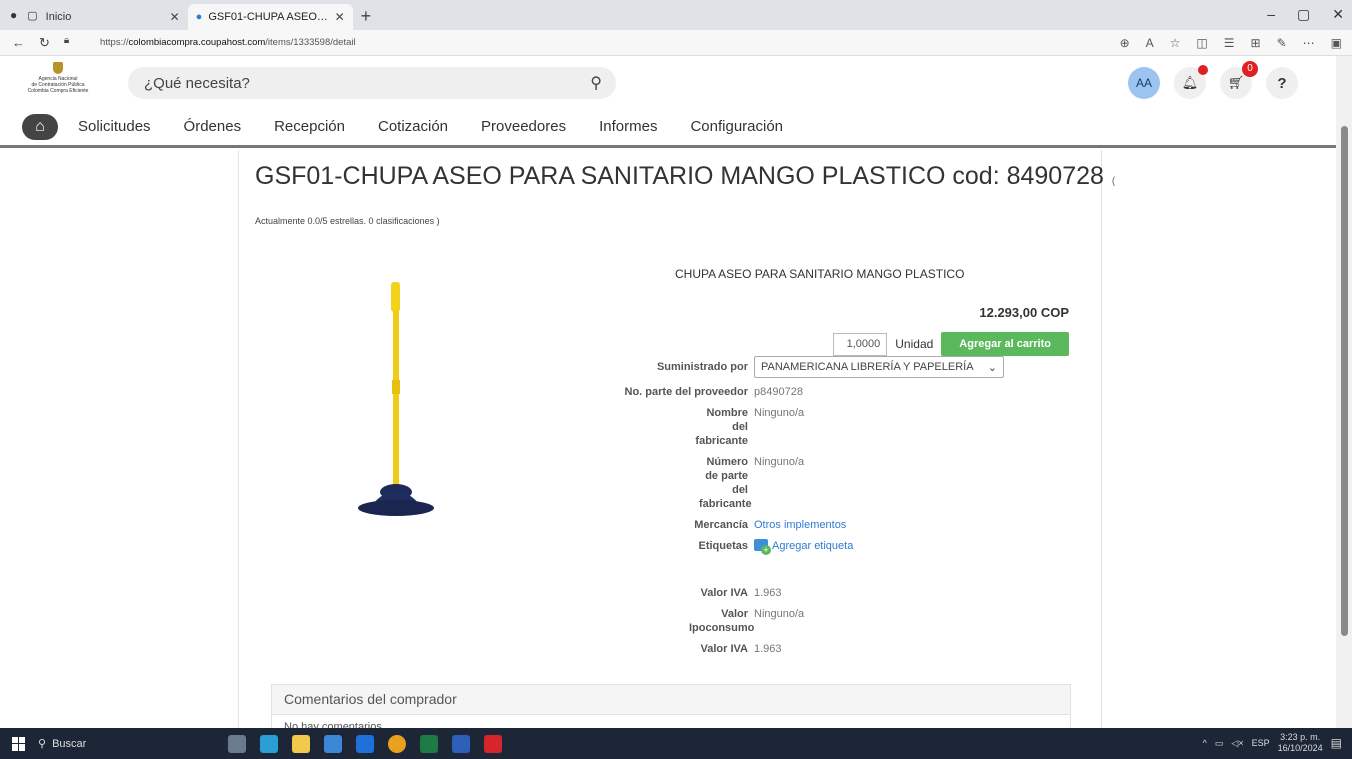 This screenshot has width=1352, height=759. Describe the element at coordinates (366, 17) in the screenshot. I see `new-tab-button: +` at that location.